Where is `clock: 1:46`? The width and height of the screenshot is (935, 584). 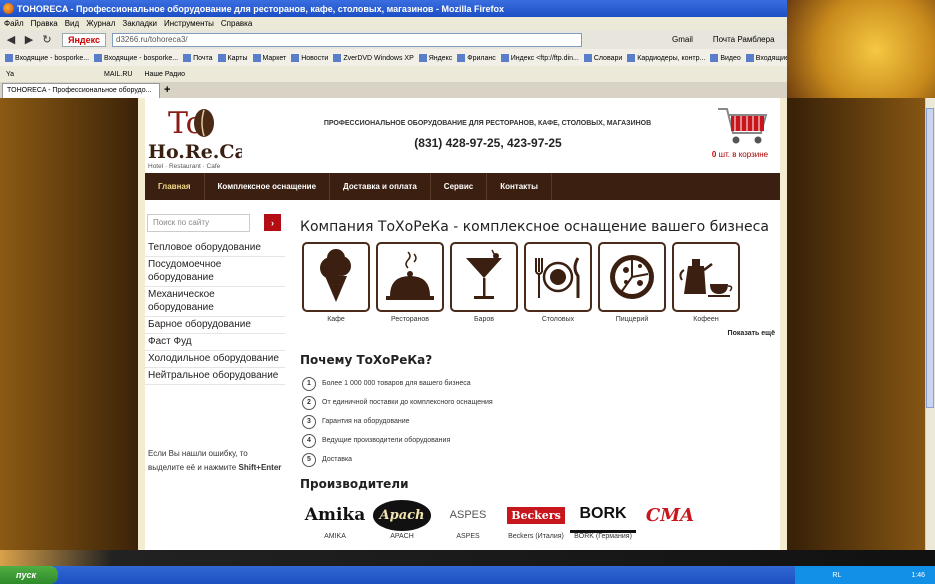
clock: 1:46 is located at coordinates (918, 575).